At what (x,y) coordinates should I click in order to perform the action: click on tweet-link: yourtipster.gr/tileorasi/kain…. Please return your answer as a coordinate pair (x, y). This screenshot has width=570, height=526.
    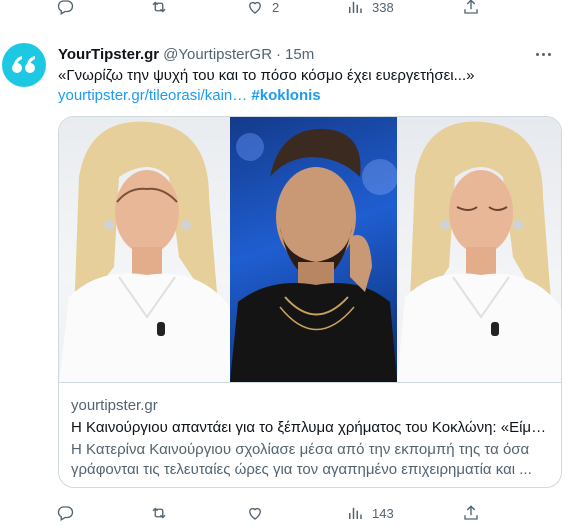
    Looking at the image, I should click on (152, 95).